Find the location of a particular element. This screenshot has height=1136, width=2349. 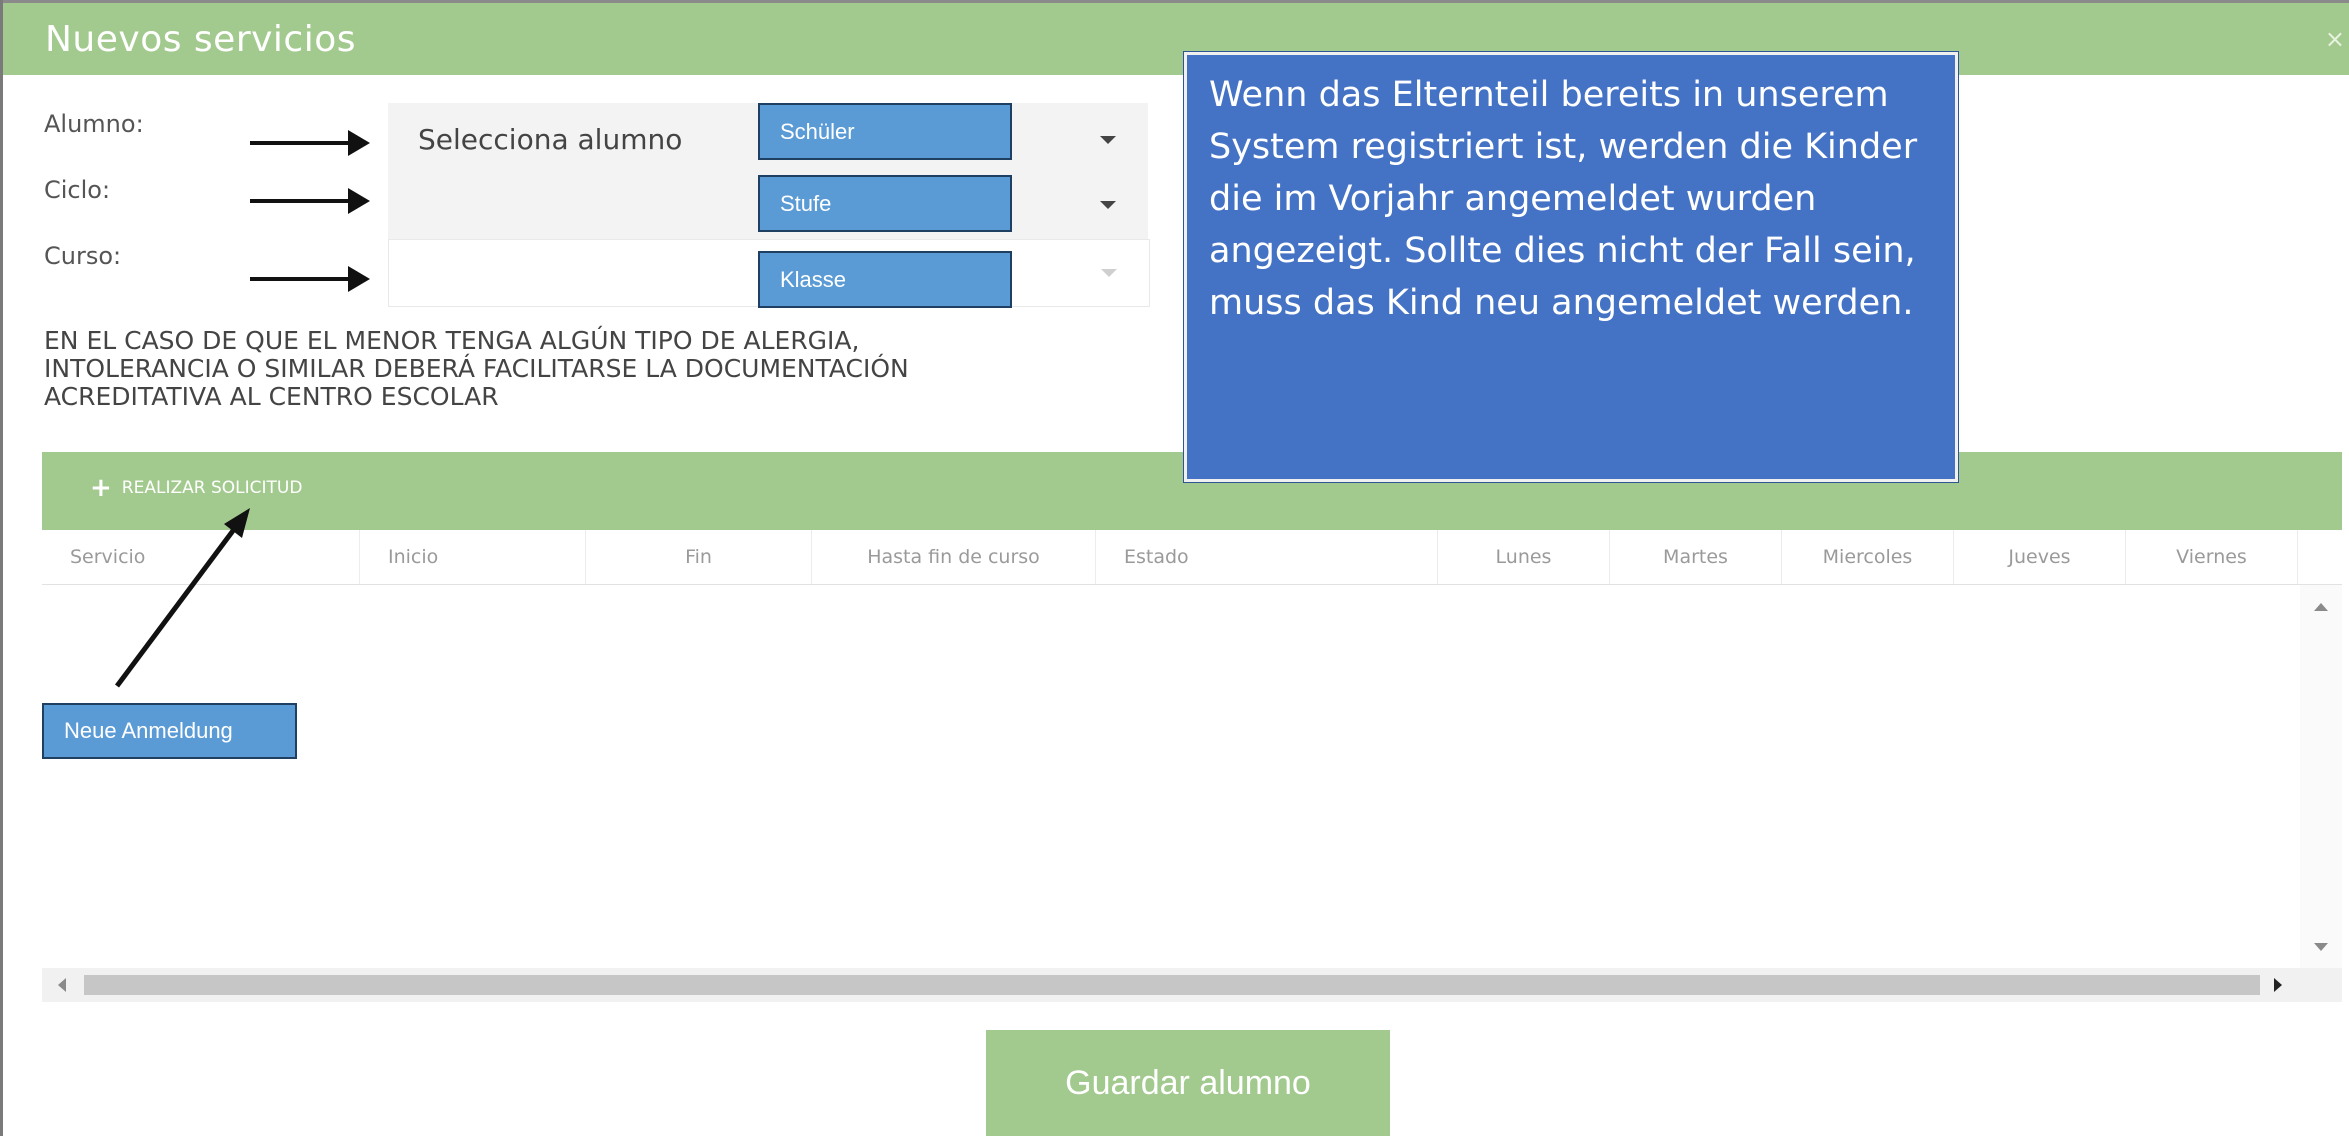

scrollbar-thumb is located at coordinates (1172, 985).